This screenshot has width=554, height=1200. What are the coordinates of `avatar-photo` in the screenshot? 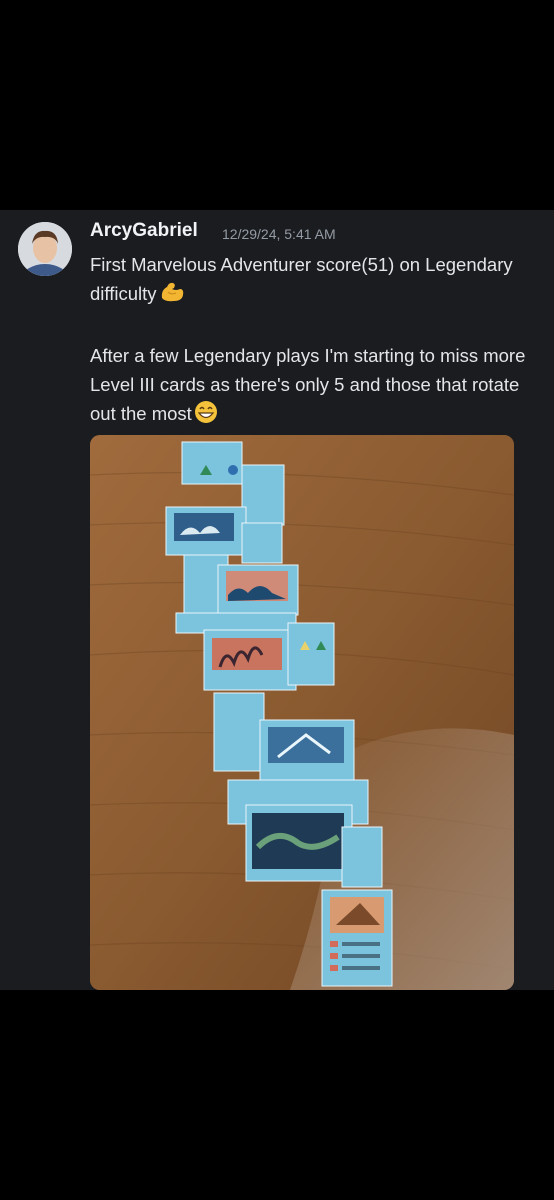 It's located at (45, 249).